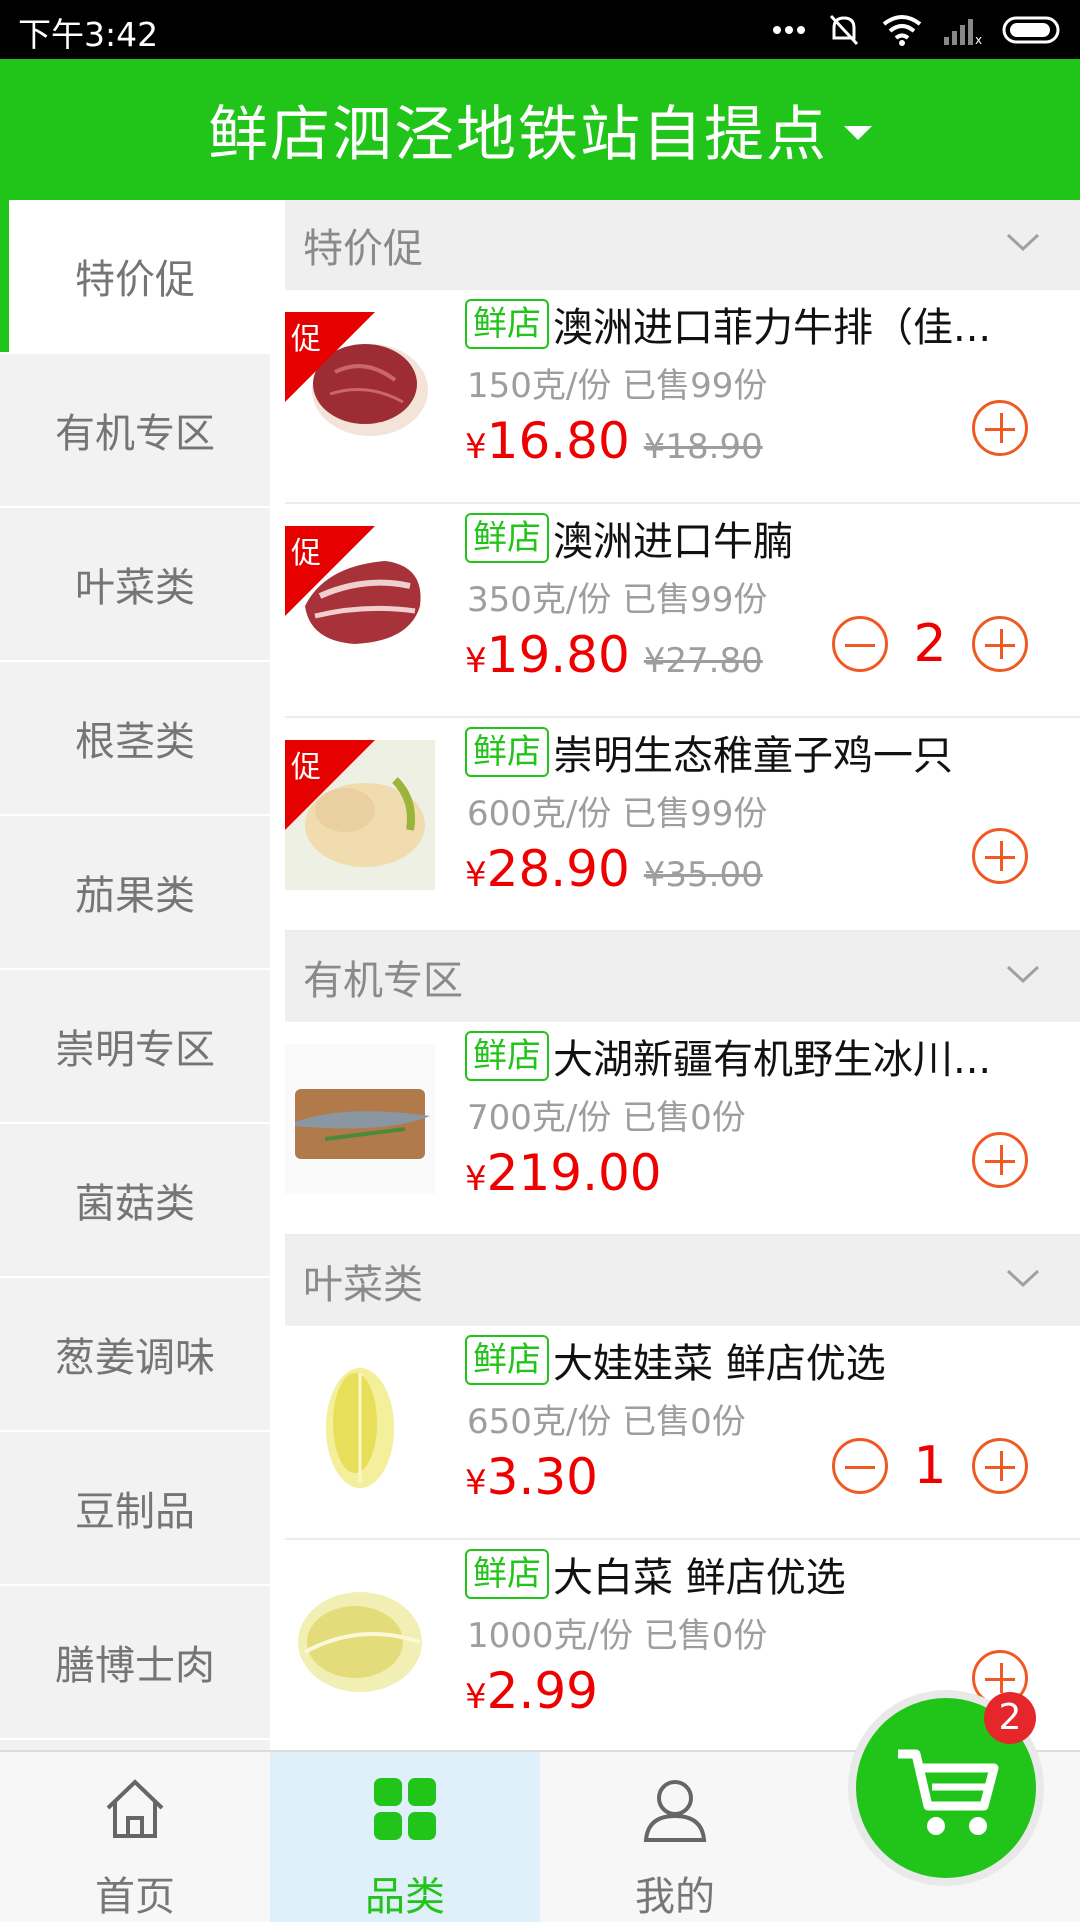 This screenshot has width=1080, height=1922. I want to click on cart-icon, so click(948, 1792).